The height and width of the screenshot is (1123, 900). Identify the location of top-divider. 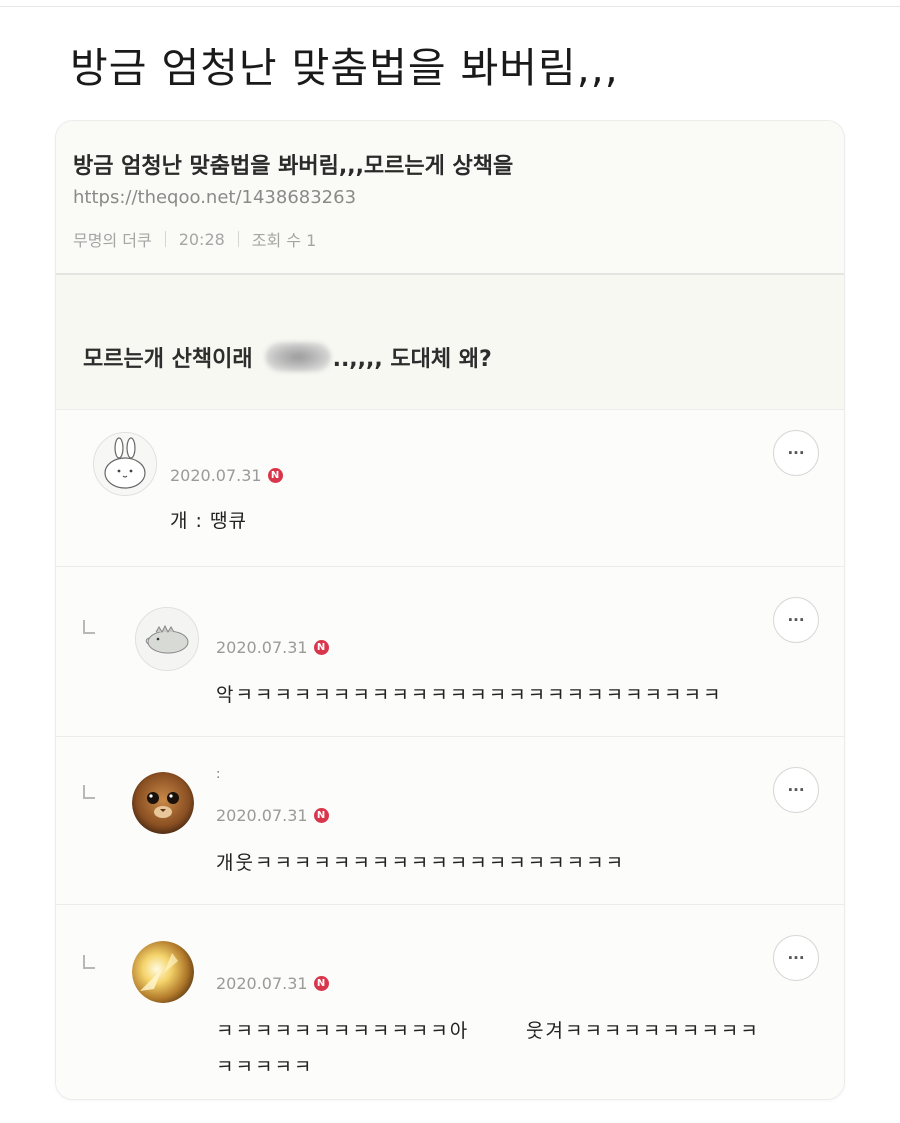
(450, 6).